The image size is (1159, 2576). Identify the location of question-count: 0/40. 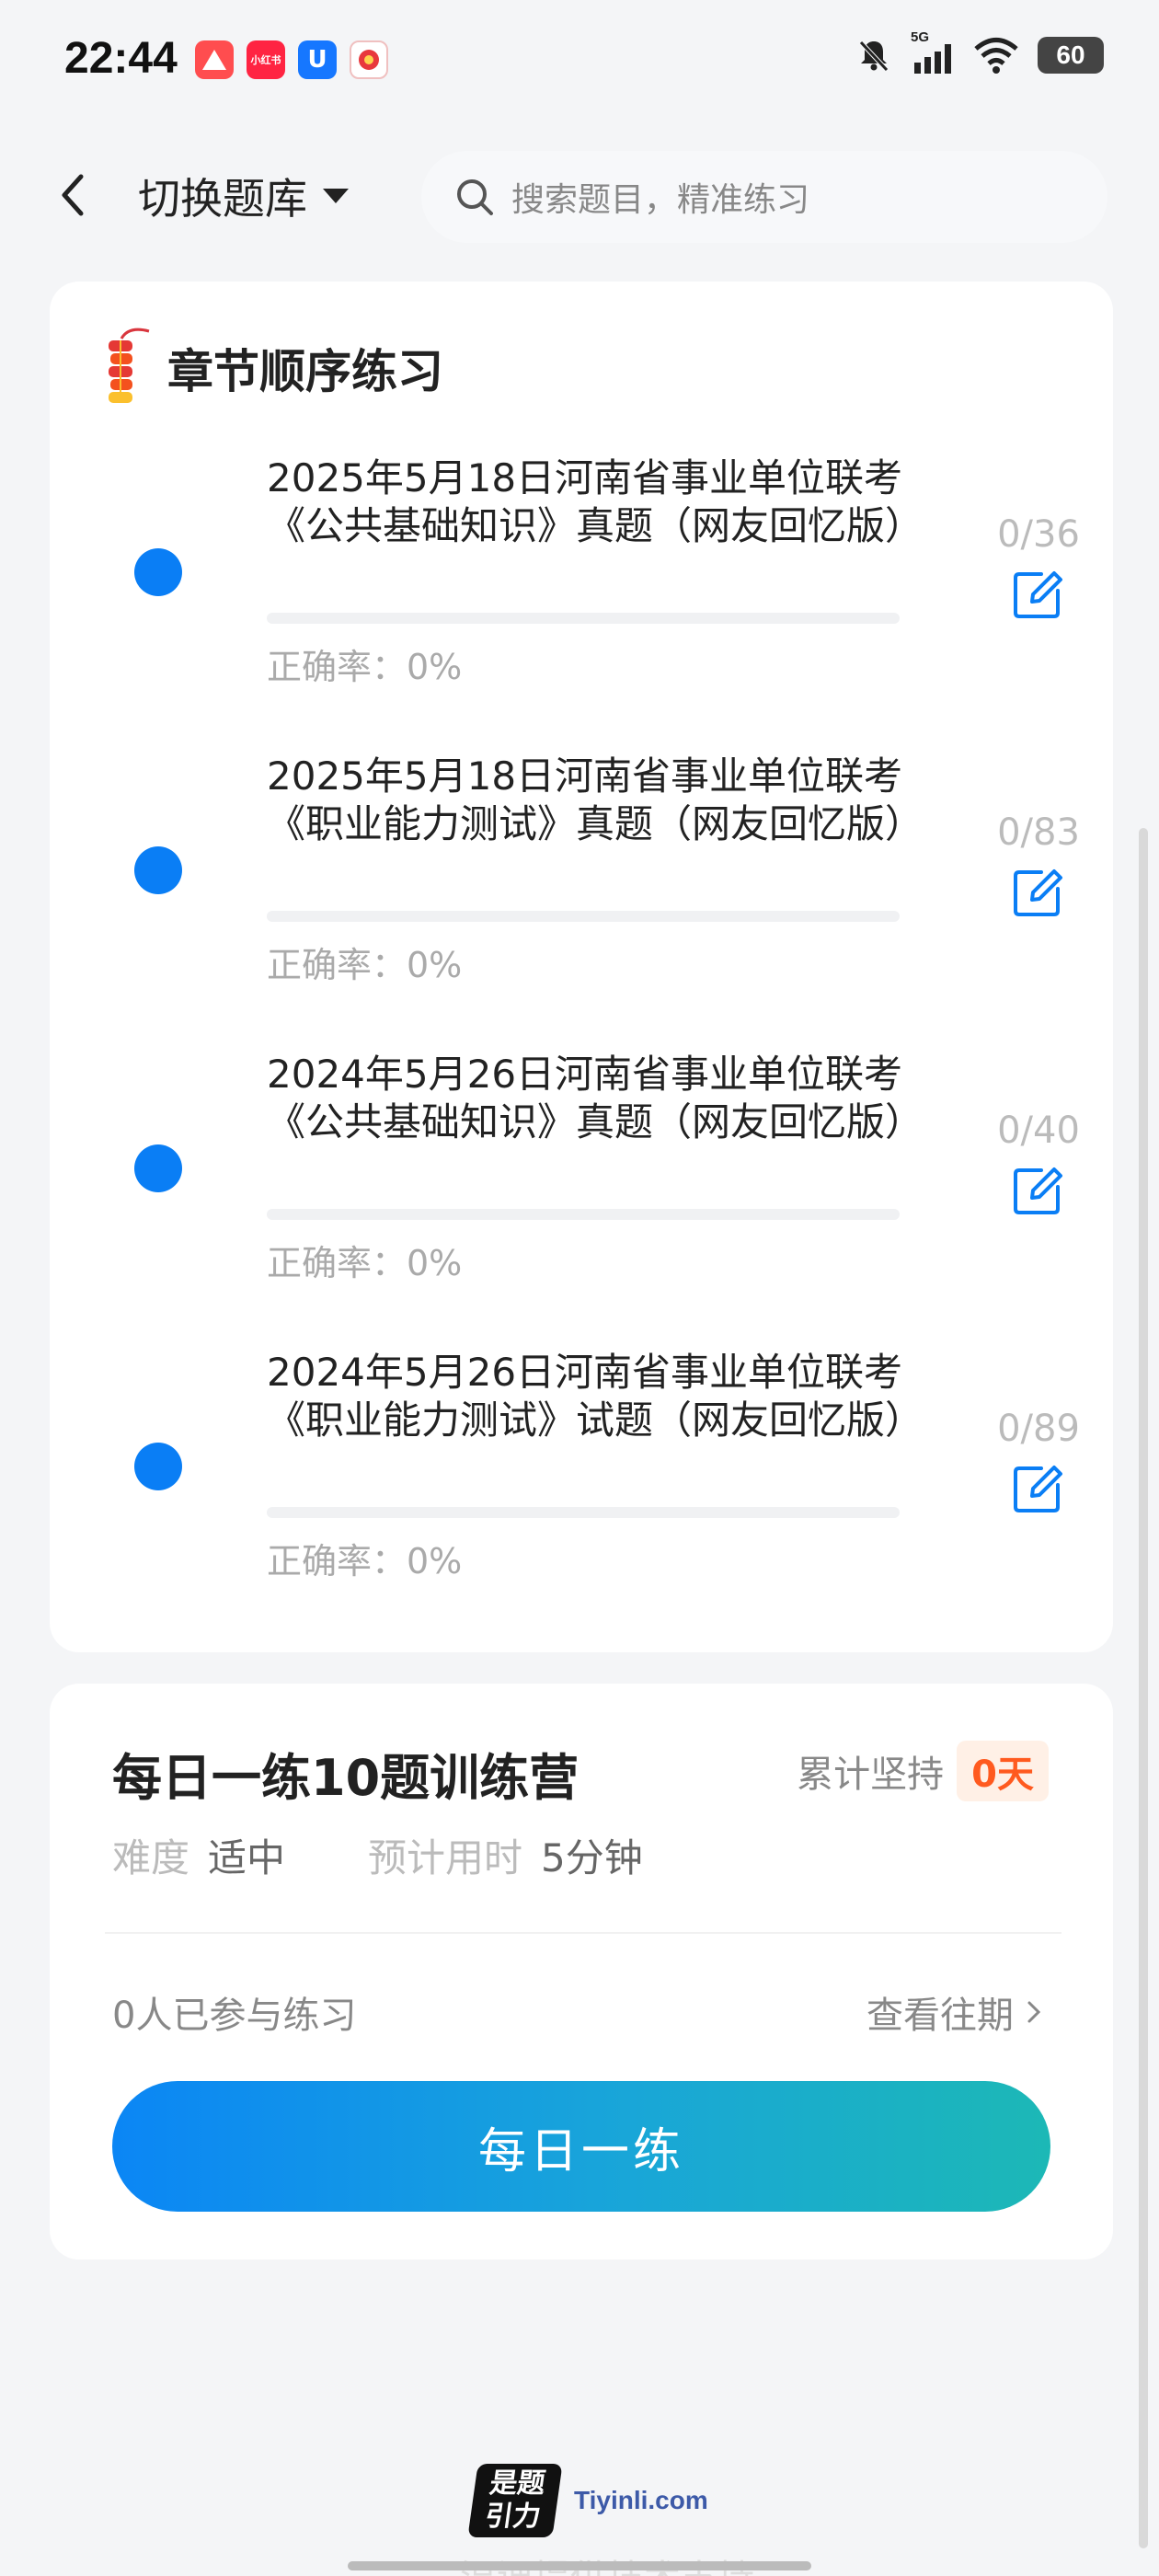
(1038, 1131).